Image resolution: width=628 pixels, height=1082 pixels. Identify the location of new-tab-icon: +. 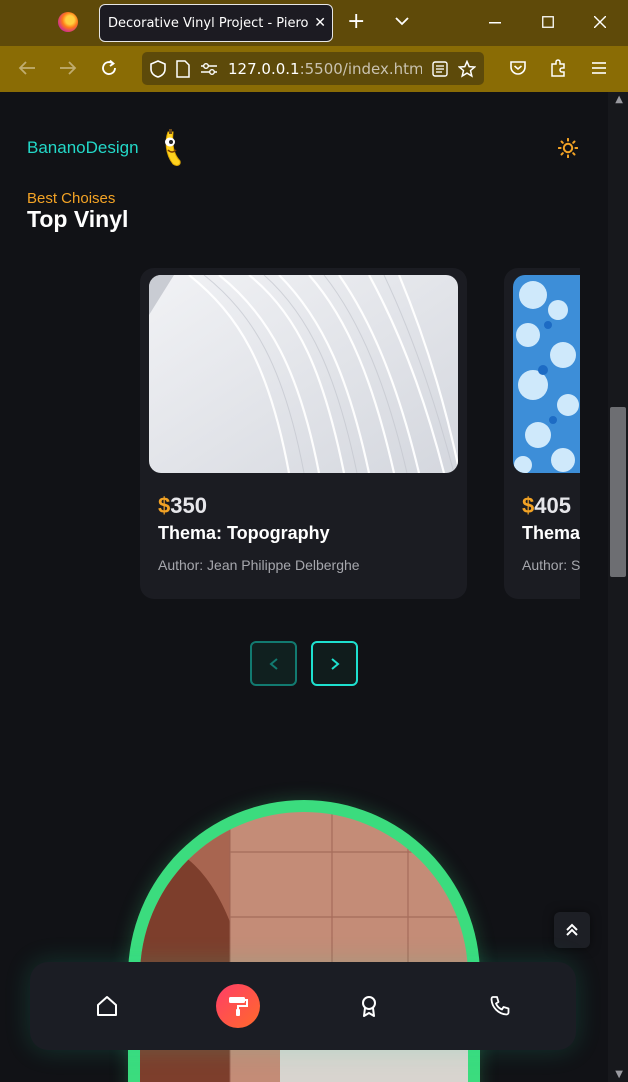
(356, 22).